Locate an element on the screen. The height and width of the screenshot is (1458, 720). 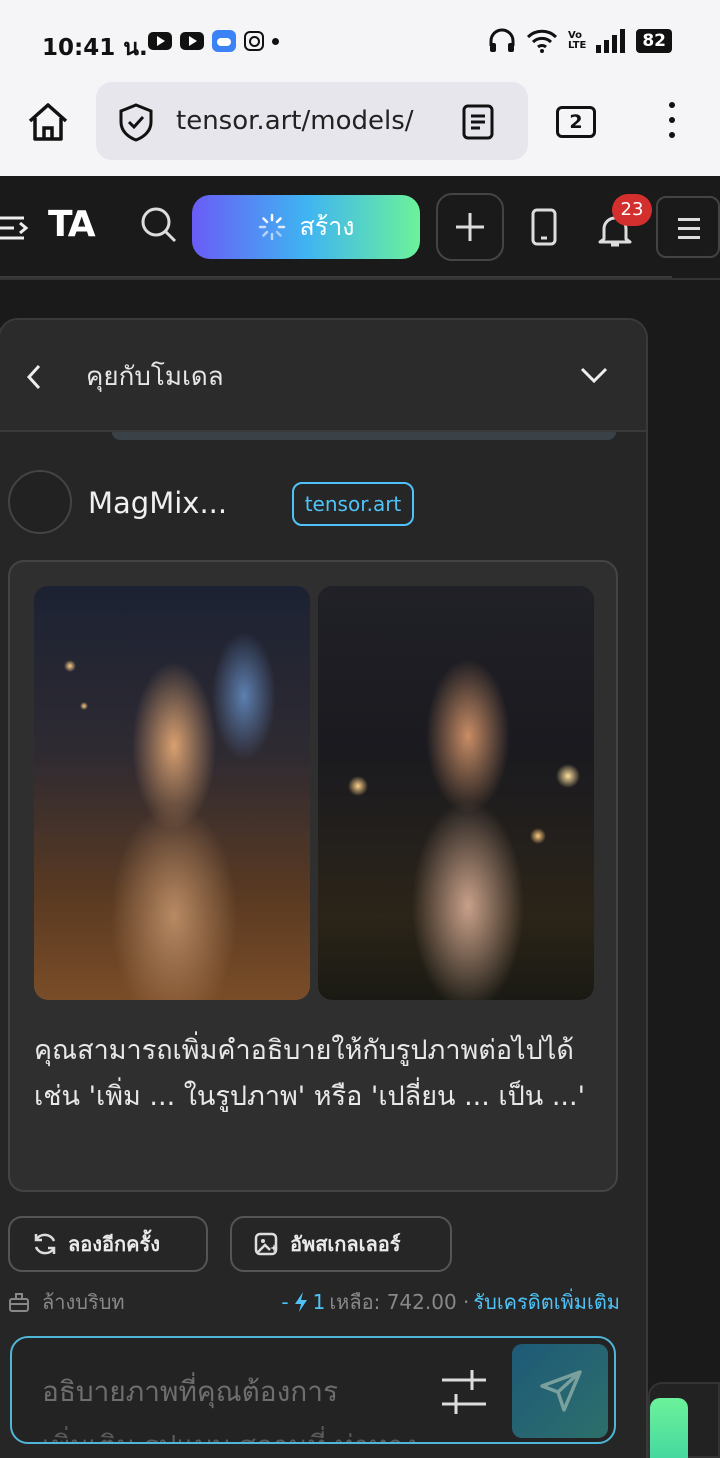
floating-action-peek is located at coordinates (684, 1420).